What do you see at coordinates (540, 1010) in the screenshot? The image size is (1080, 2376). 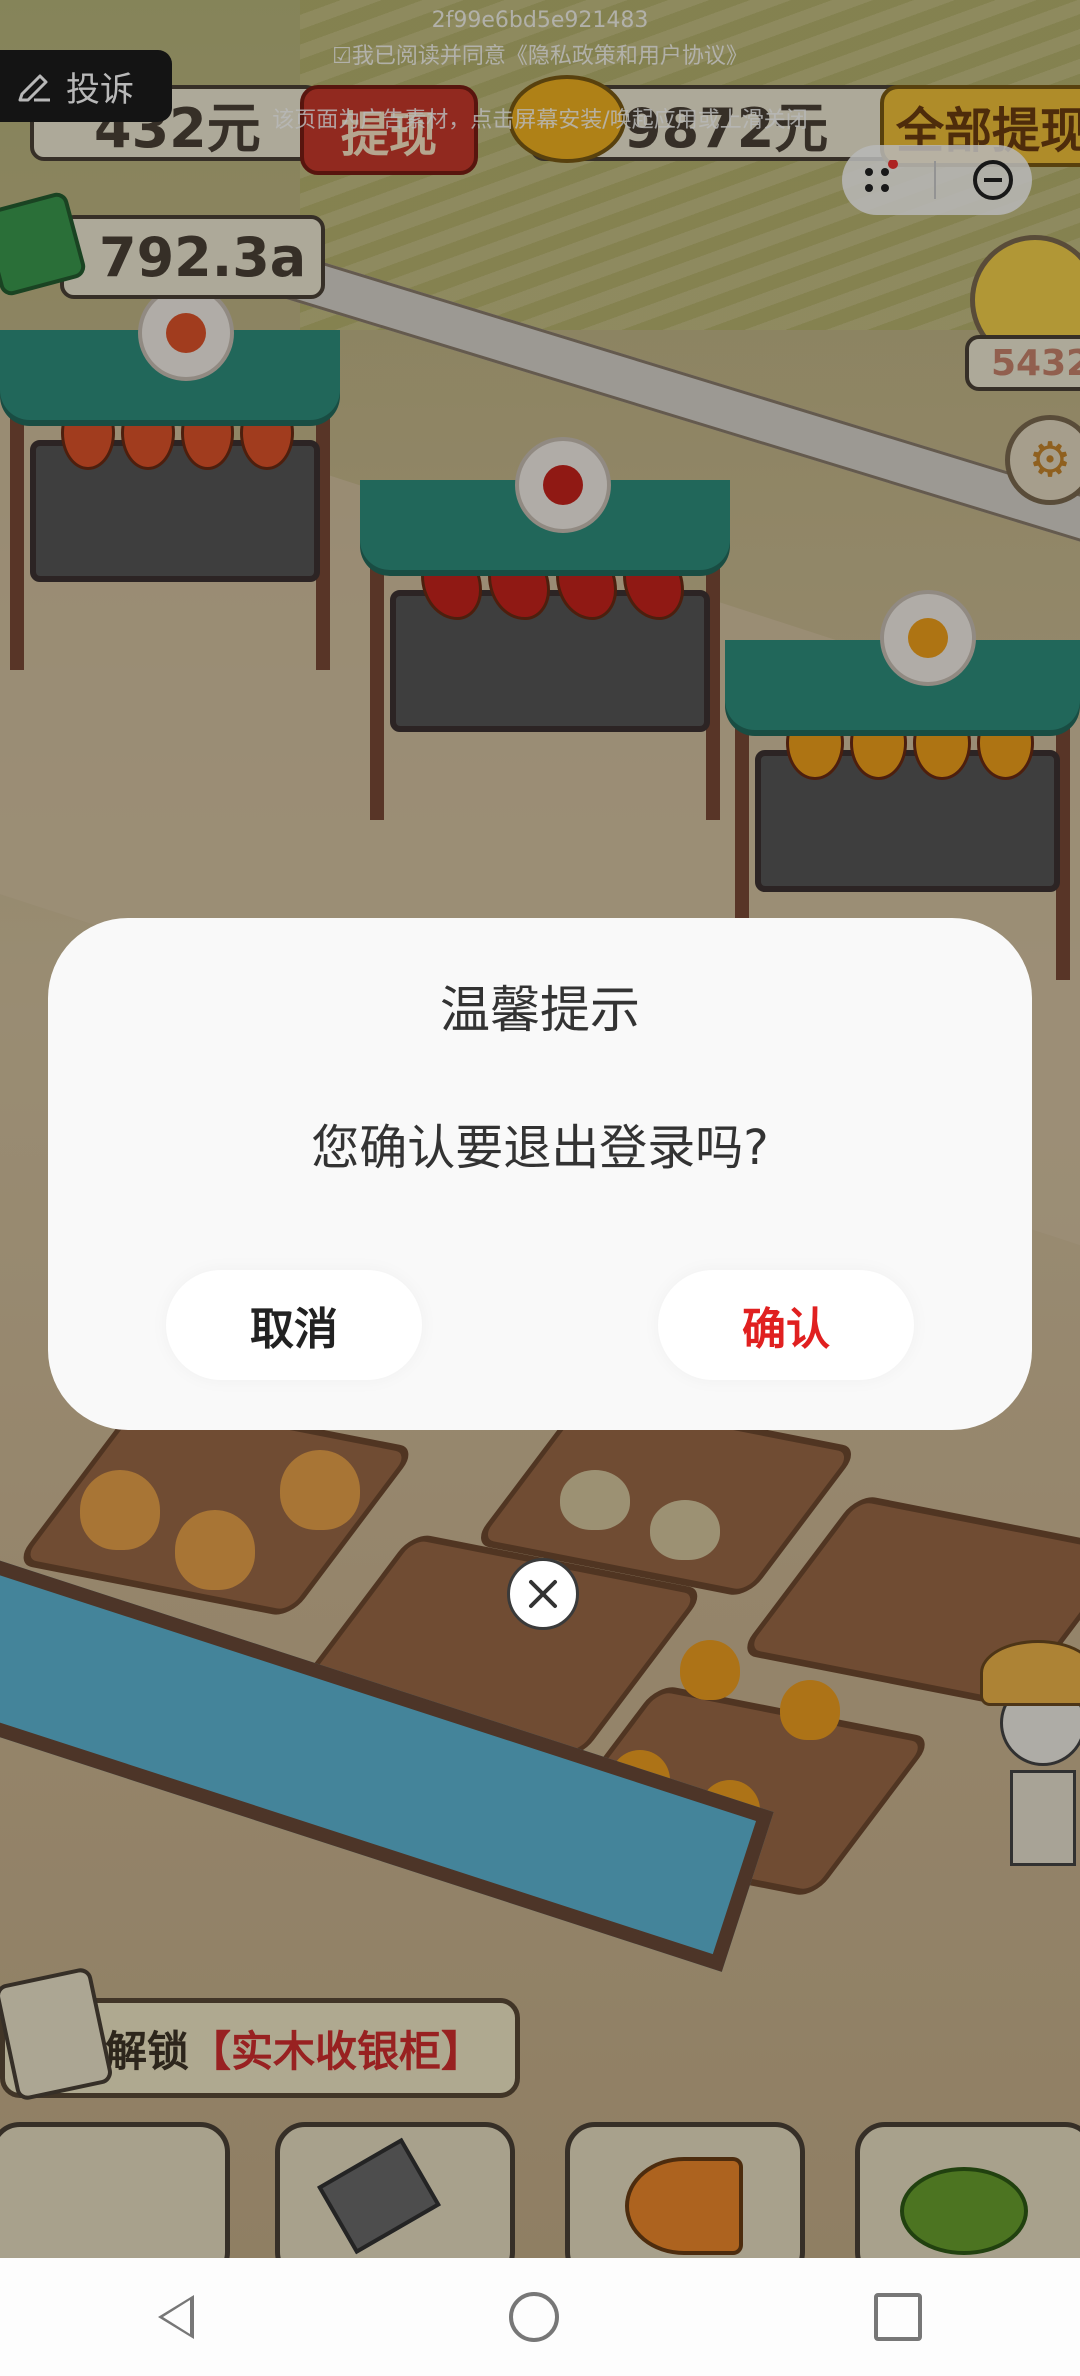 I see `dialog-title: 温馨提示` at bounding box center [540, 1010].